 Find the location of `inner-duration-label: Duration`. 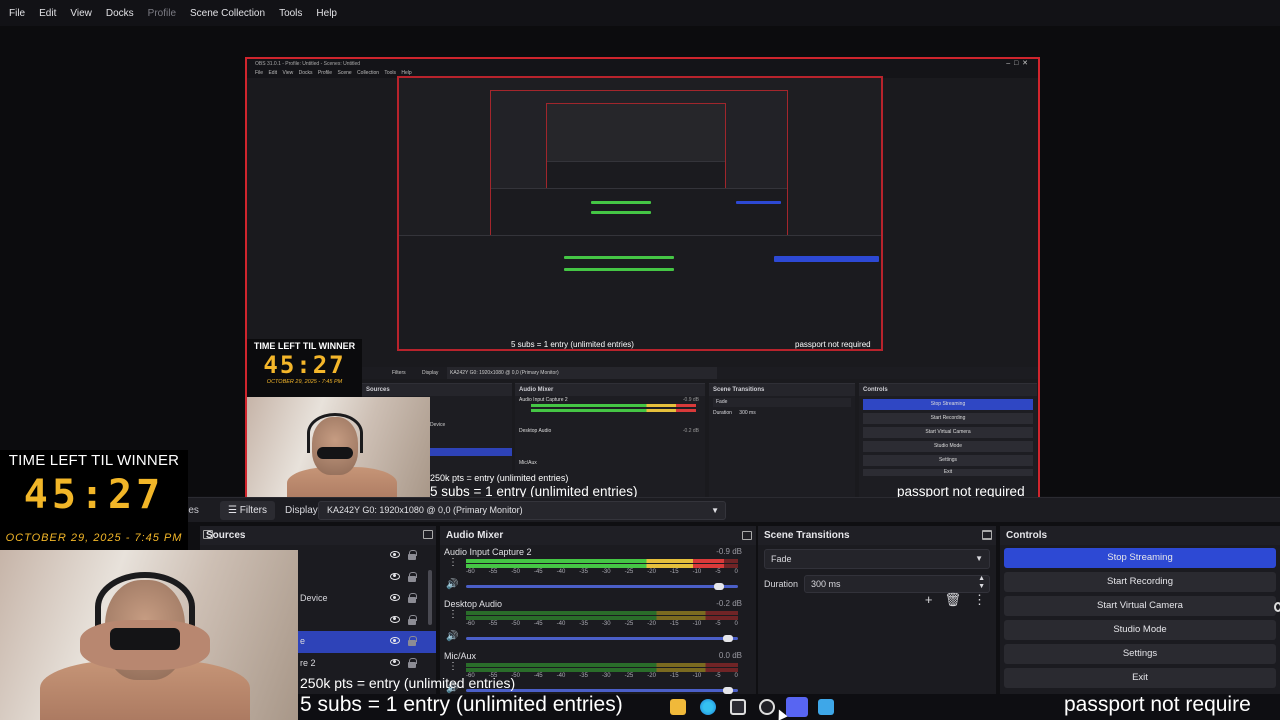

inner-duration-label: Duration is located at coordinates (722, 413).